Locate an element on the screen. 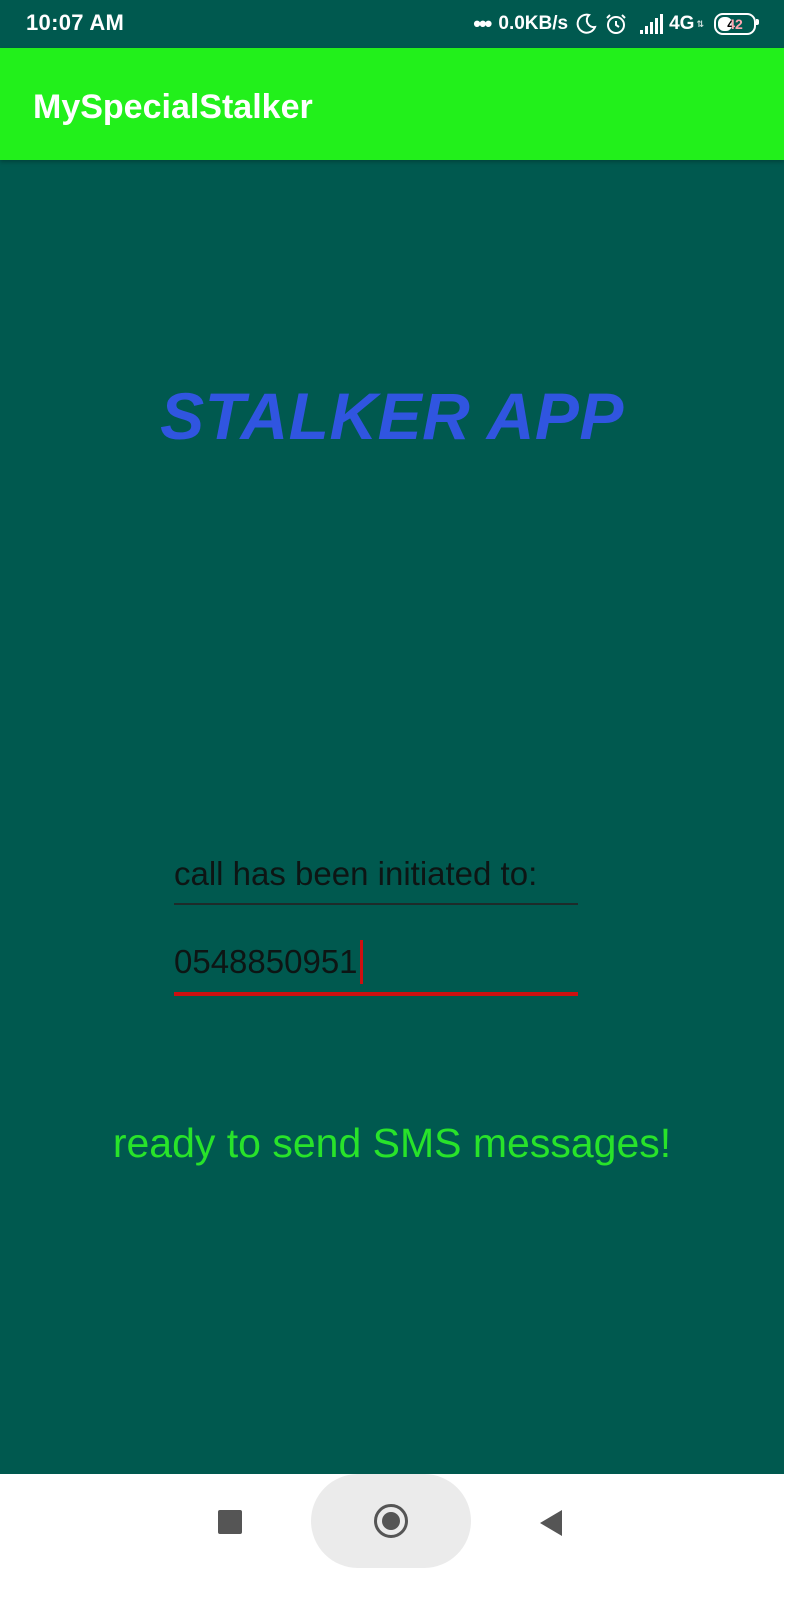 The width and height of the screenshot is (800, 1600). status-time: 10:07 AM is located at coordinates (75, 22).